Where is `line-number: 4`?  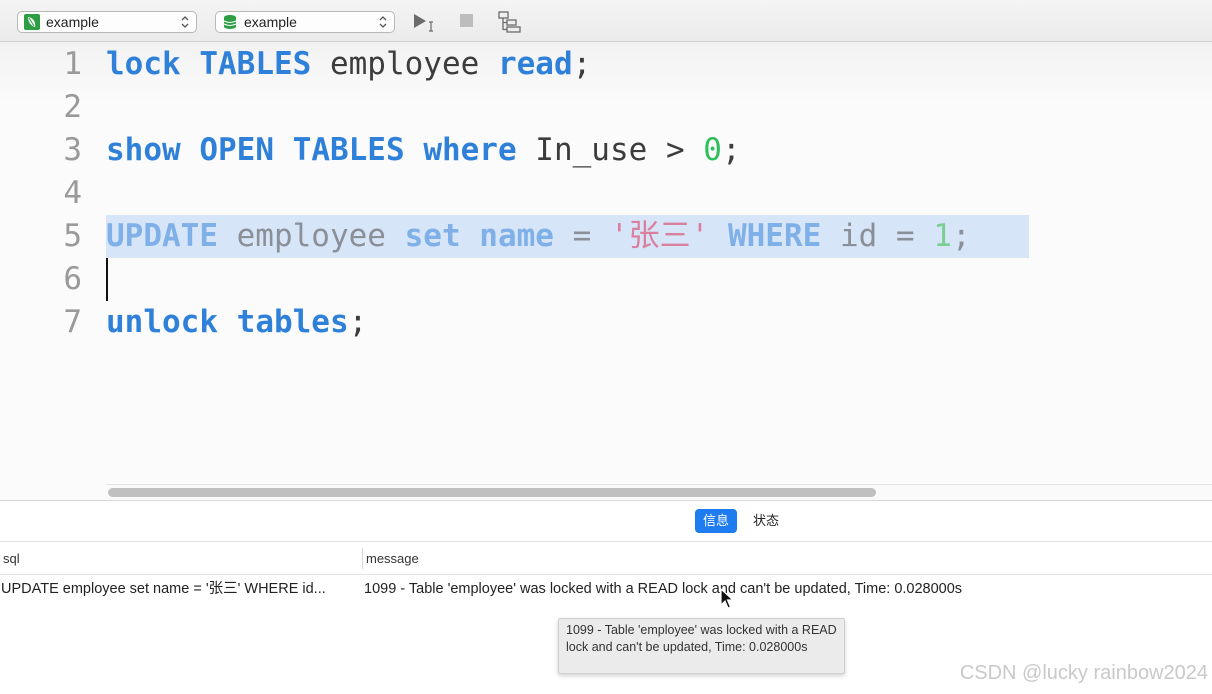
line-number: 4 is located at coordinates (72, 193).